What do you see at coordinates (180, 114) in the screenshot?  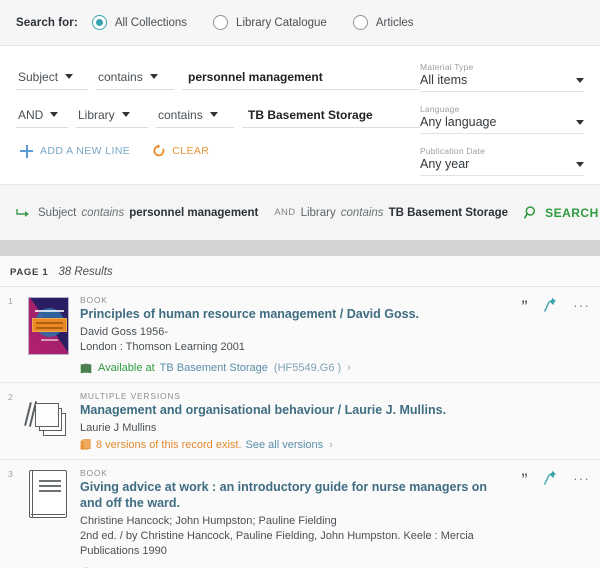 I see `operator-select-2-value: contains` at bounding box center [180, 114].